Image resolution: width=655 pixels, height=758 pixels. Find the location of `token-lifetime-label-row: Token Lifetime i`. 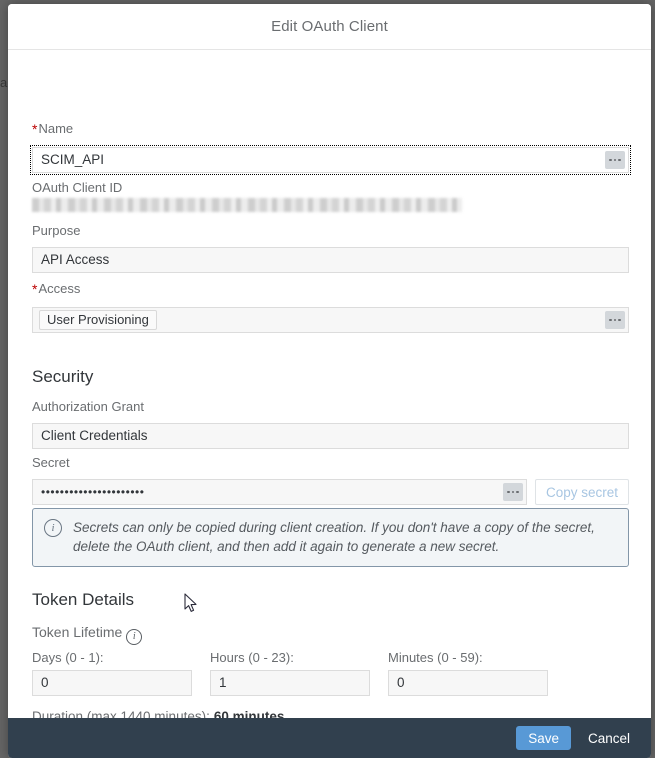

token-lifetime-label-row: Token Lifetime i is located at coordinates (87, 634).